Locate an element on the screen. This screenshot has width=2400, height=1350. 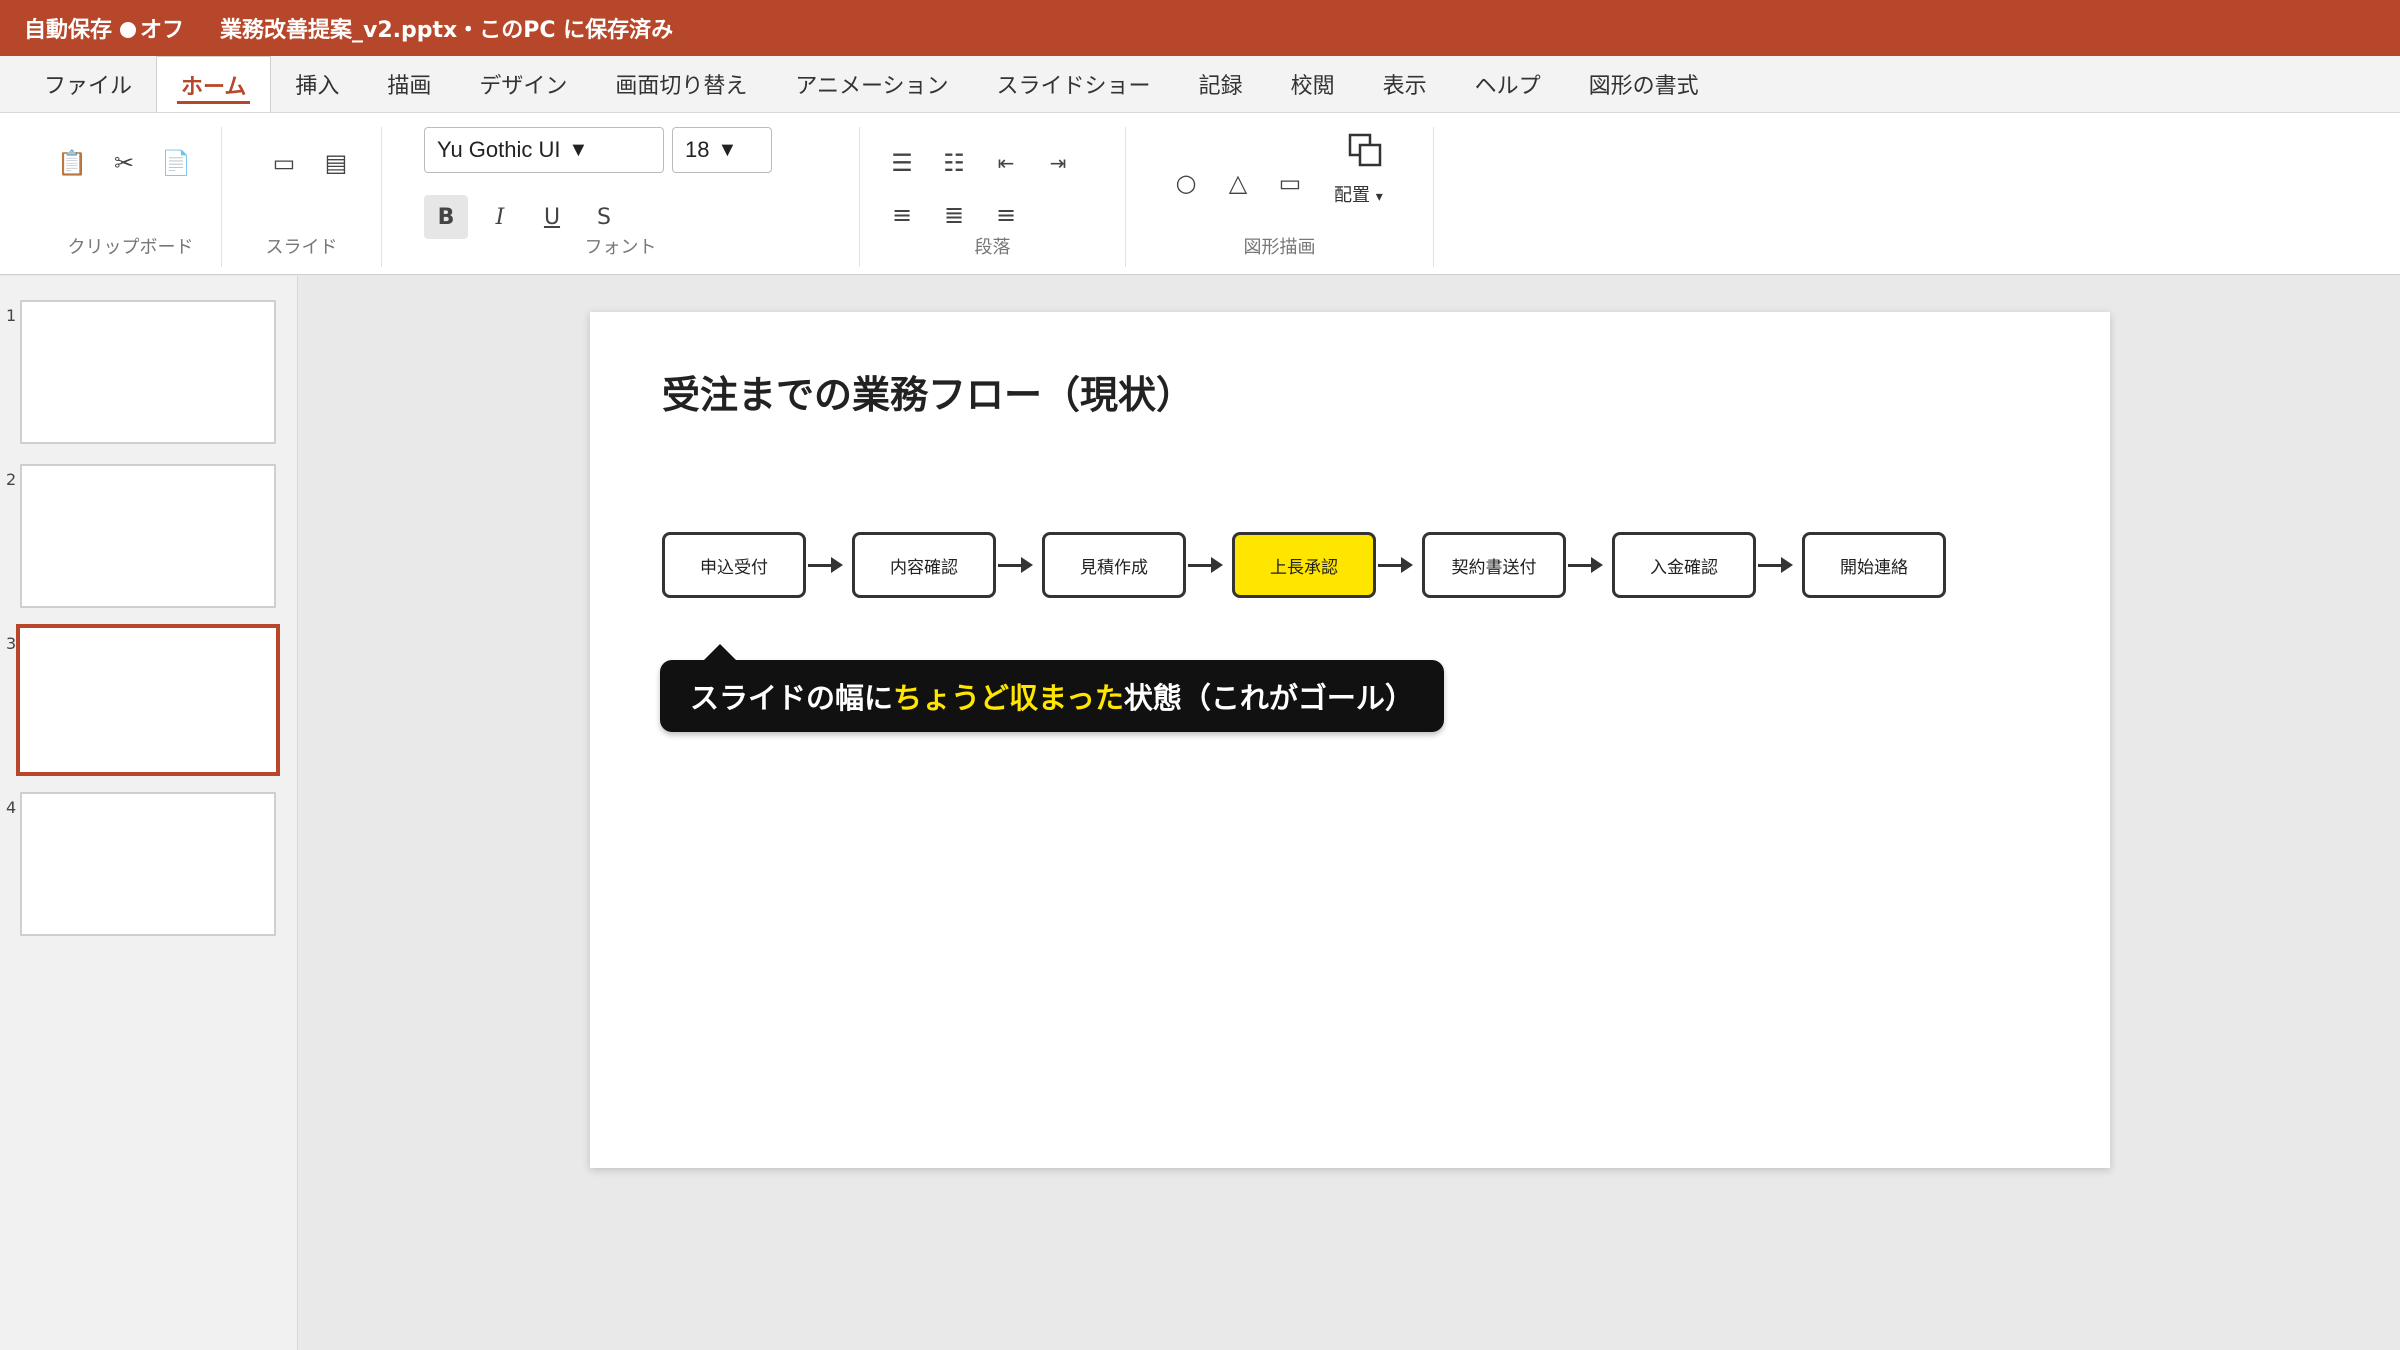
tab-home: ホーム is located at coordinates (214, 84).